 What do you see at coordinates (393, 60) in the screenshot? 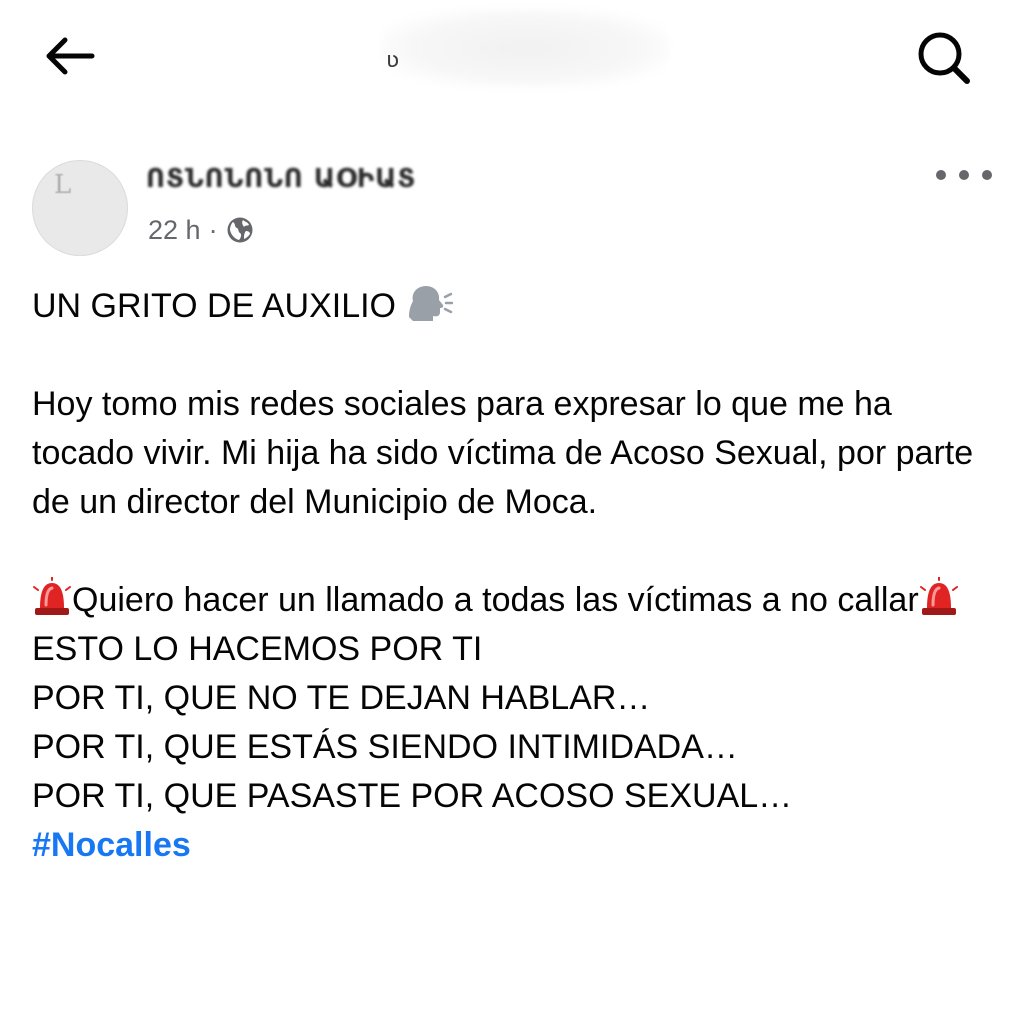
I see `page-title: ʋ` at bounding box center [393, 60].